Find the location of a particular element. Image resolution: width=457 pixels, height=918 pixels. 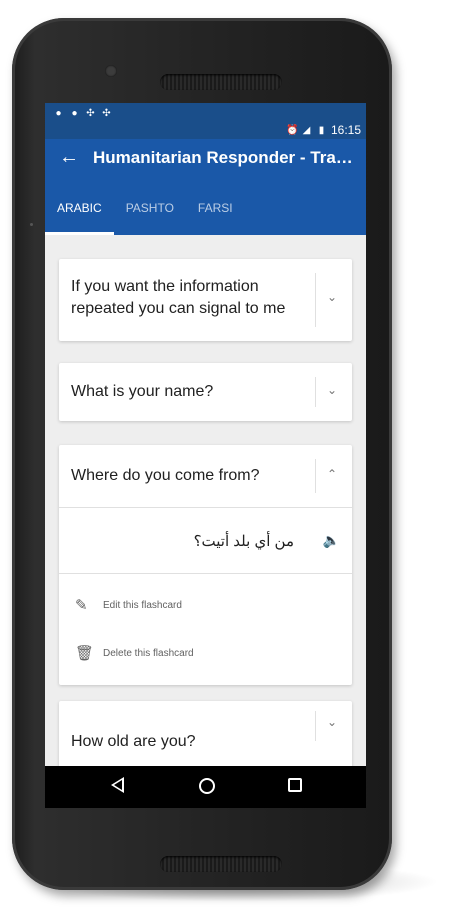

flashcard-question: How old are you? is located at coordinates (133, 741).